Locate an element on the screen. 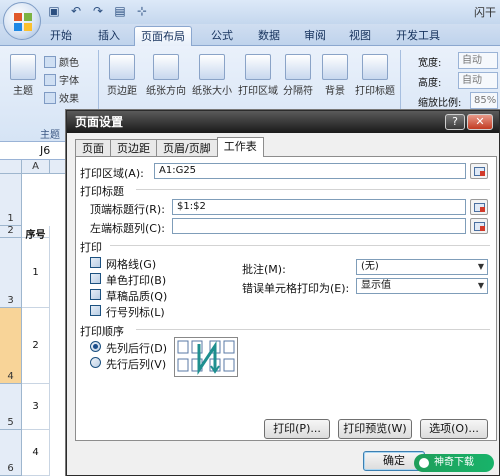  orientation-icon is located at coordinates (166, 67).